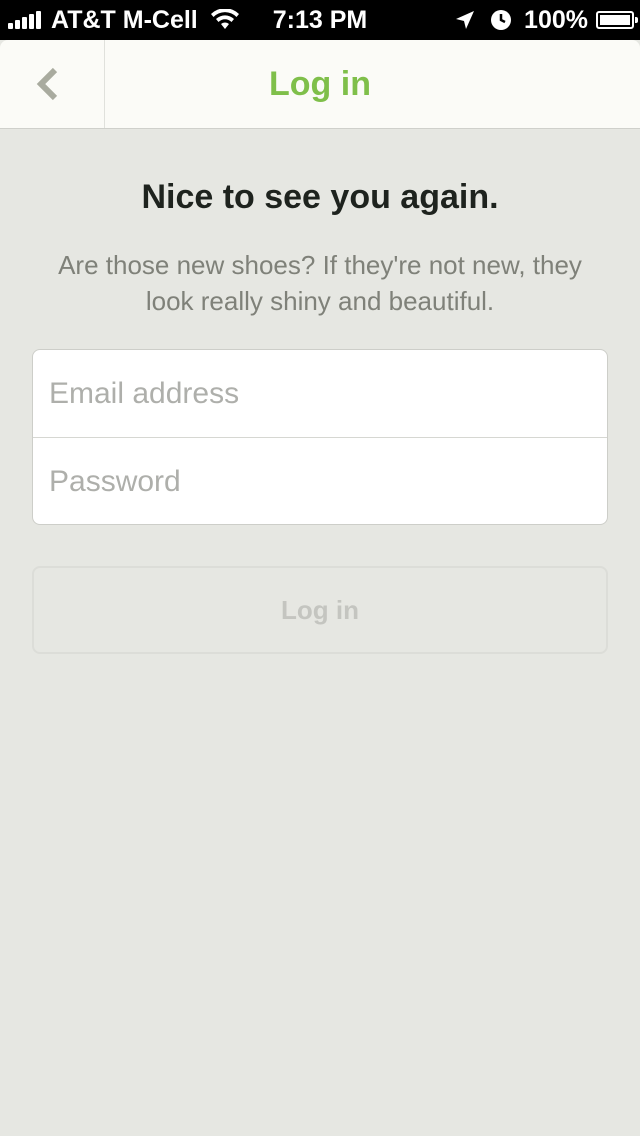 The width and height of the screenshot is (640, 1136). Describe the element at coordinates (501, 20) in the screenshot. I see `alarm-icon` at that location.